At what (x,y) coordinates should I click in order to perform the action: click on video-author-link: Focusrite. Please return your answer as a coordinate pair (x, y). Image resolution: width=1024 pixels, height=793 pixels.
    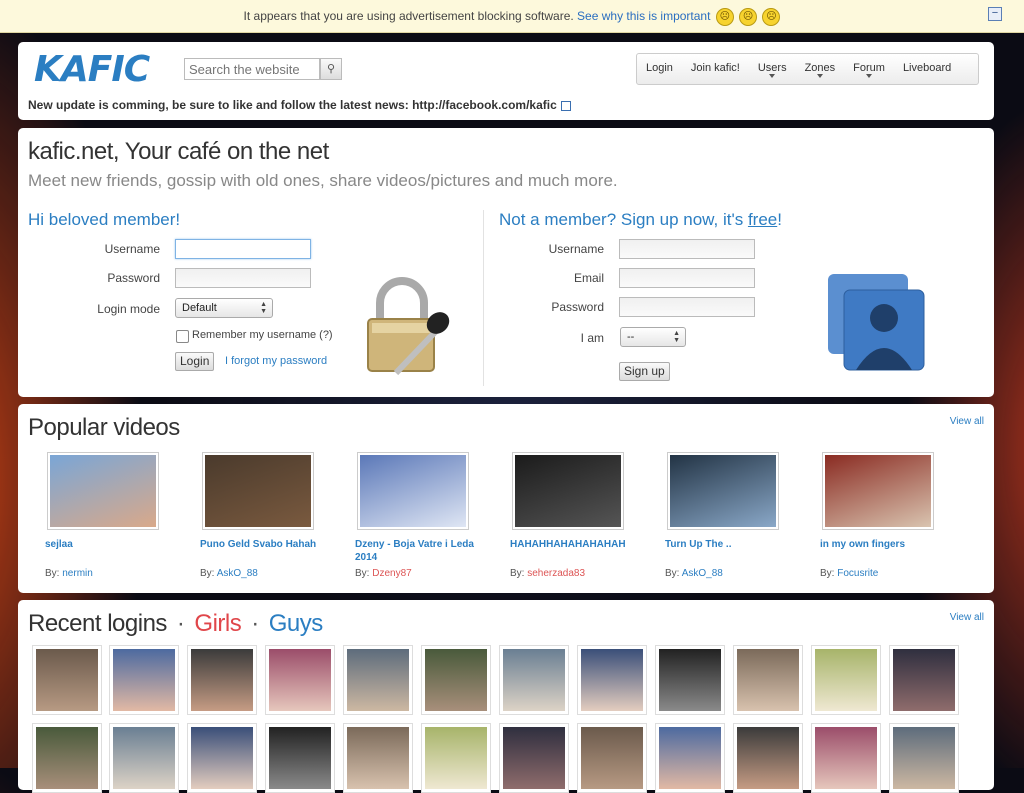
    Looking at the image, I should click on (857, 573).